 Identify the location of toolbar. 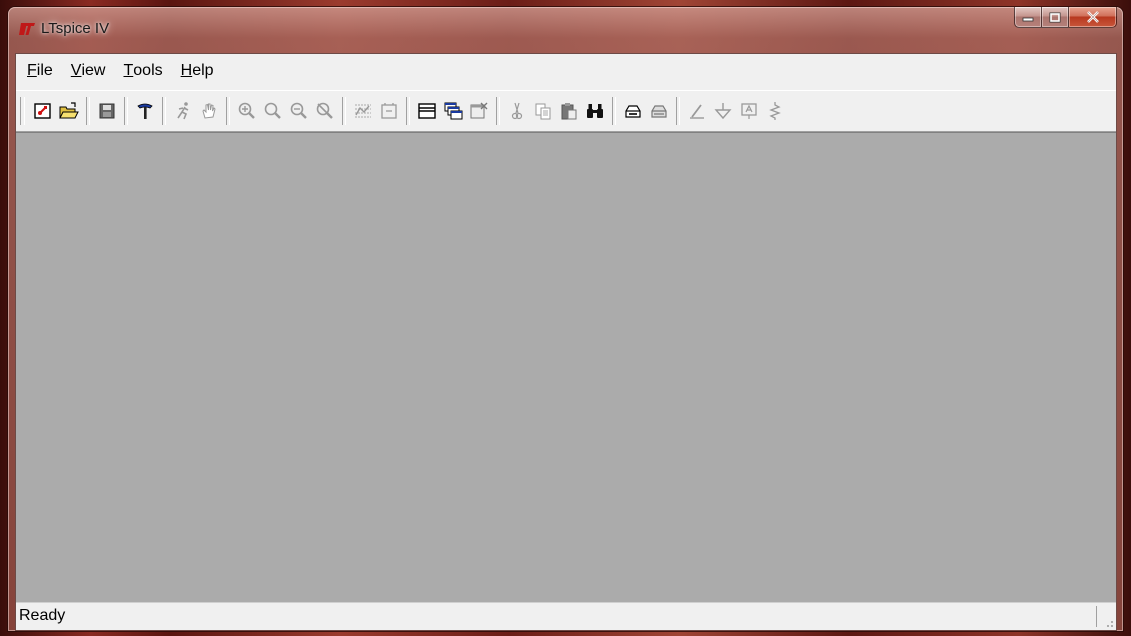
(566, 111).